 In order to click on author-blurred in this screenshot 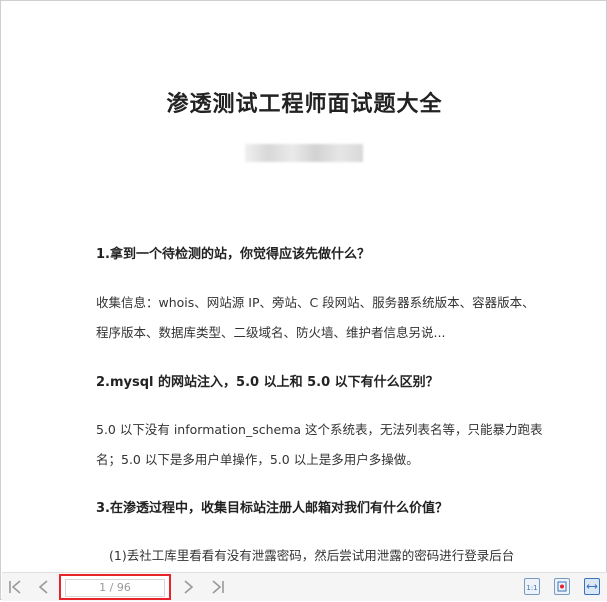, I will do `click(304, 153)`.